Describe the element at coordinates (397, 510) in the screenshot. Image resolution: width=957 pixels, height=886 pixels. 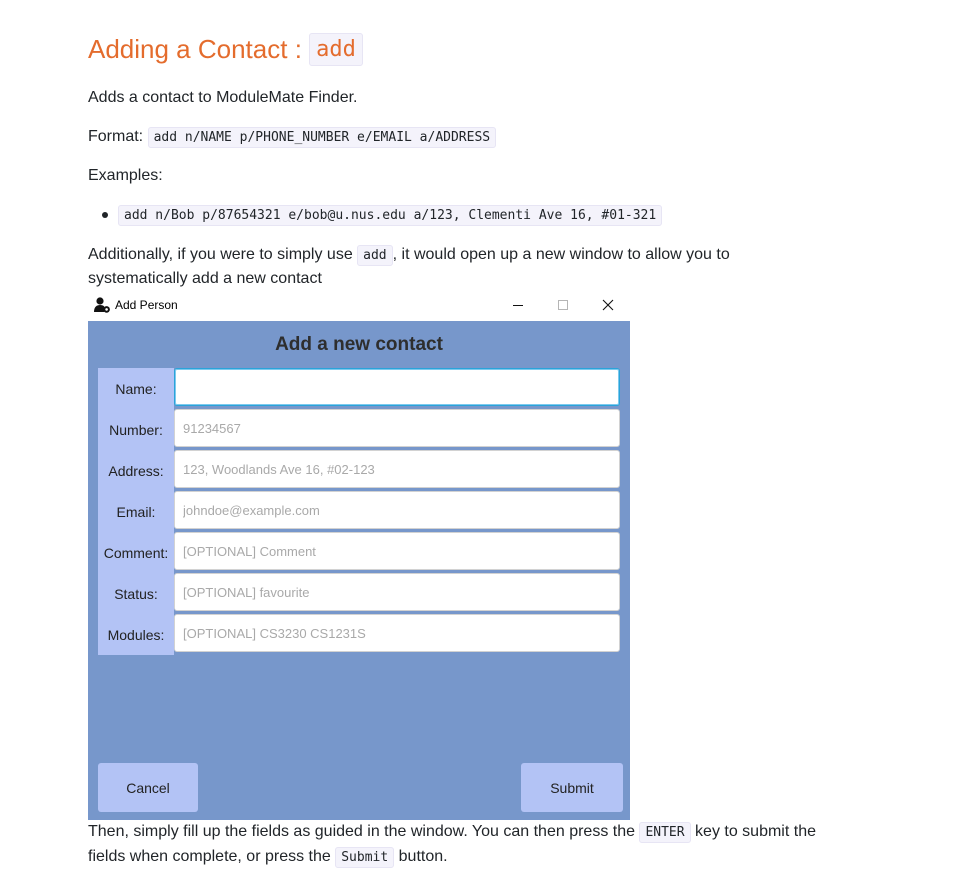
I see `email-input` at that location.